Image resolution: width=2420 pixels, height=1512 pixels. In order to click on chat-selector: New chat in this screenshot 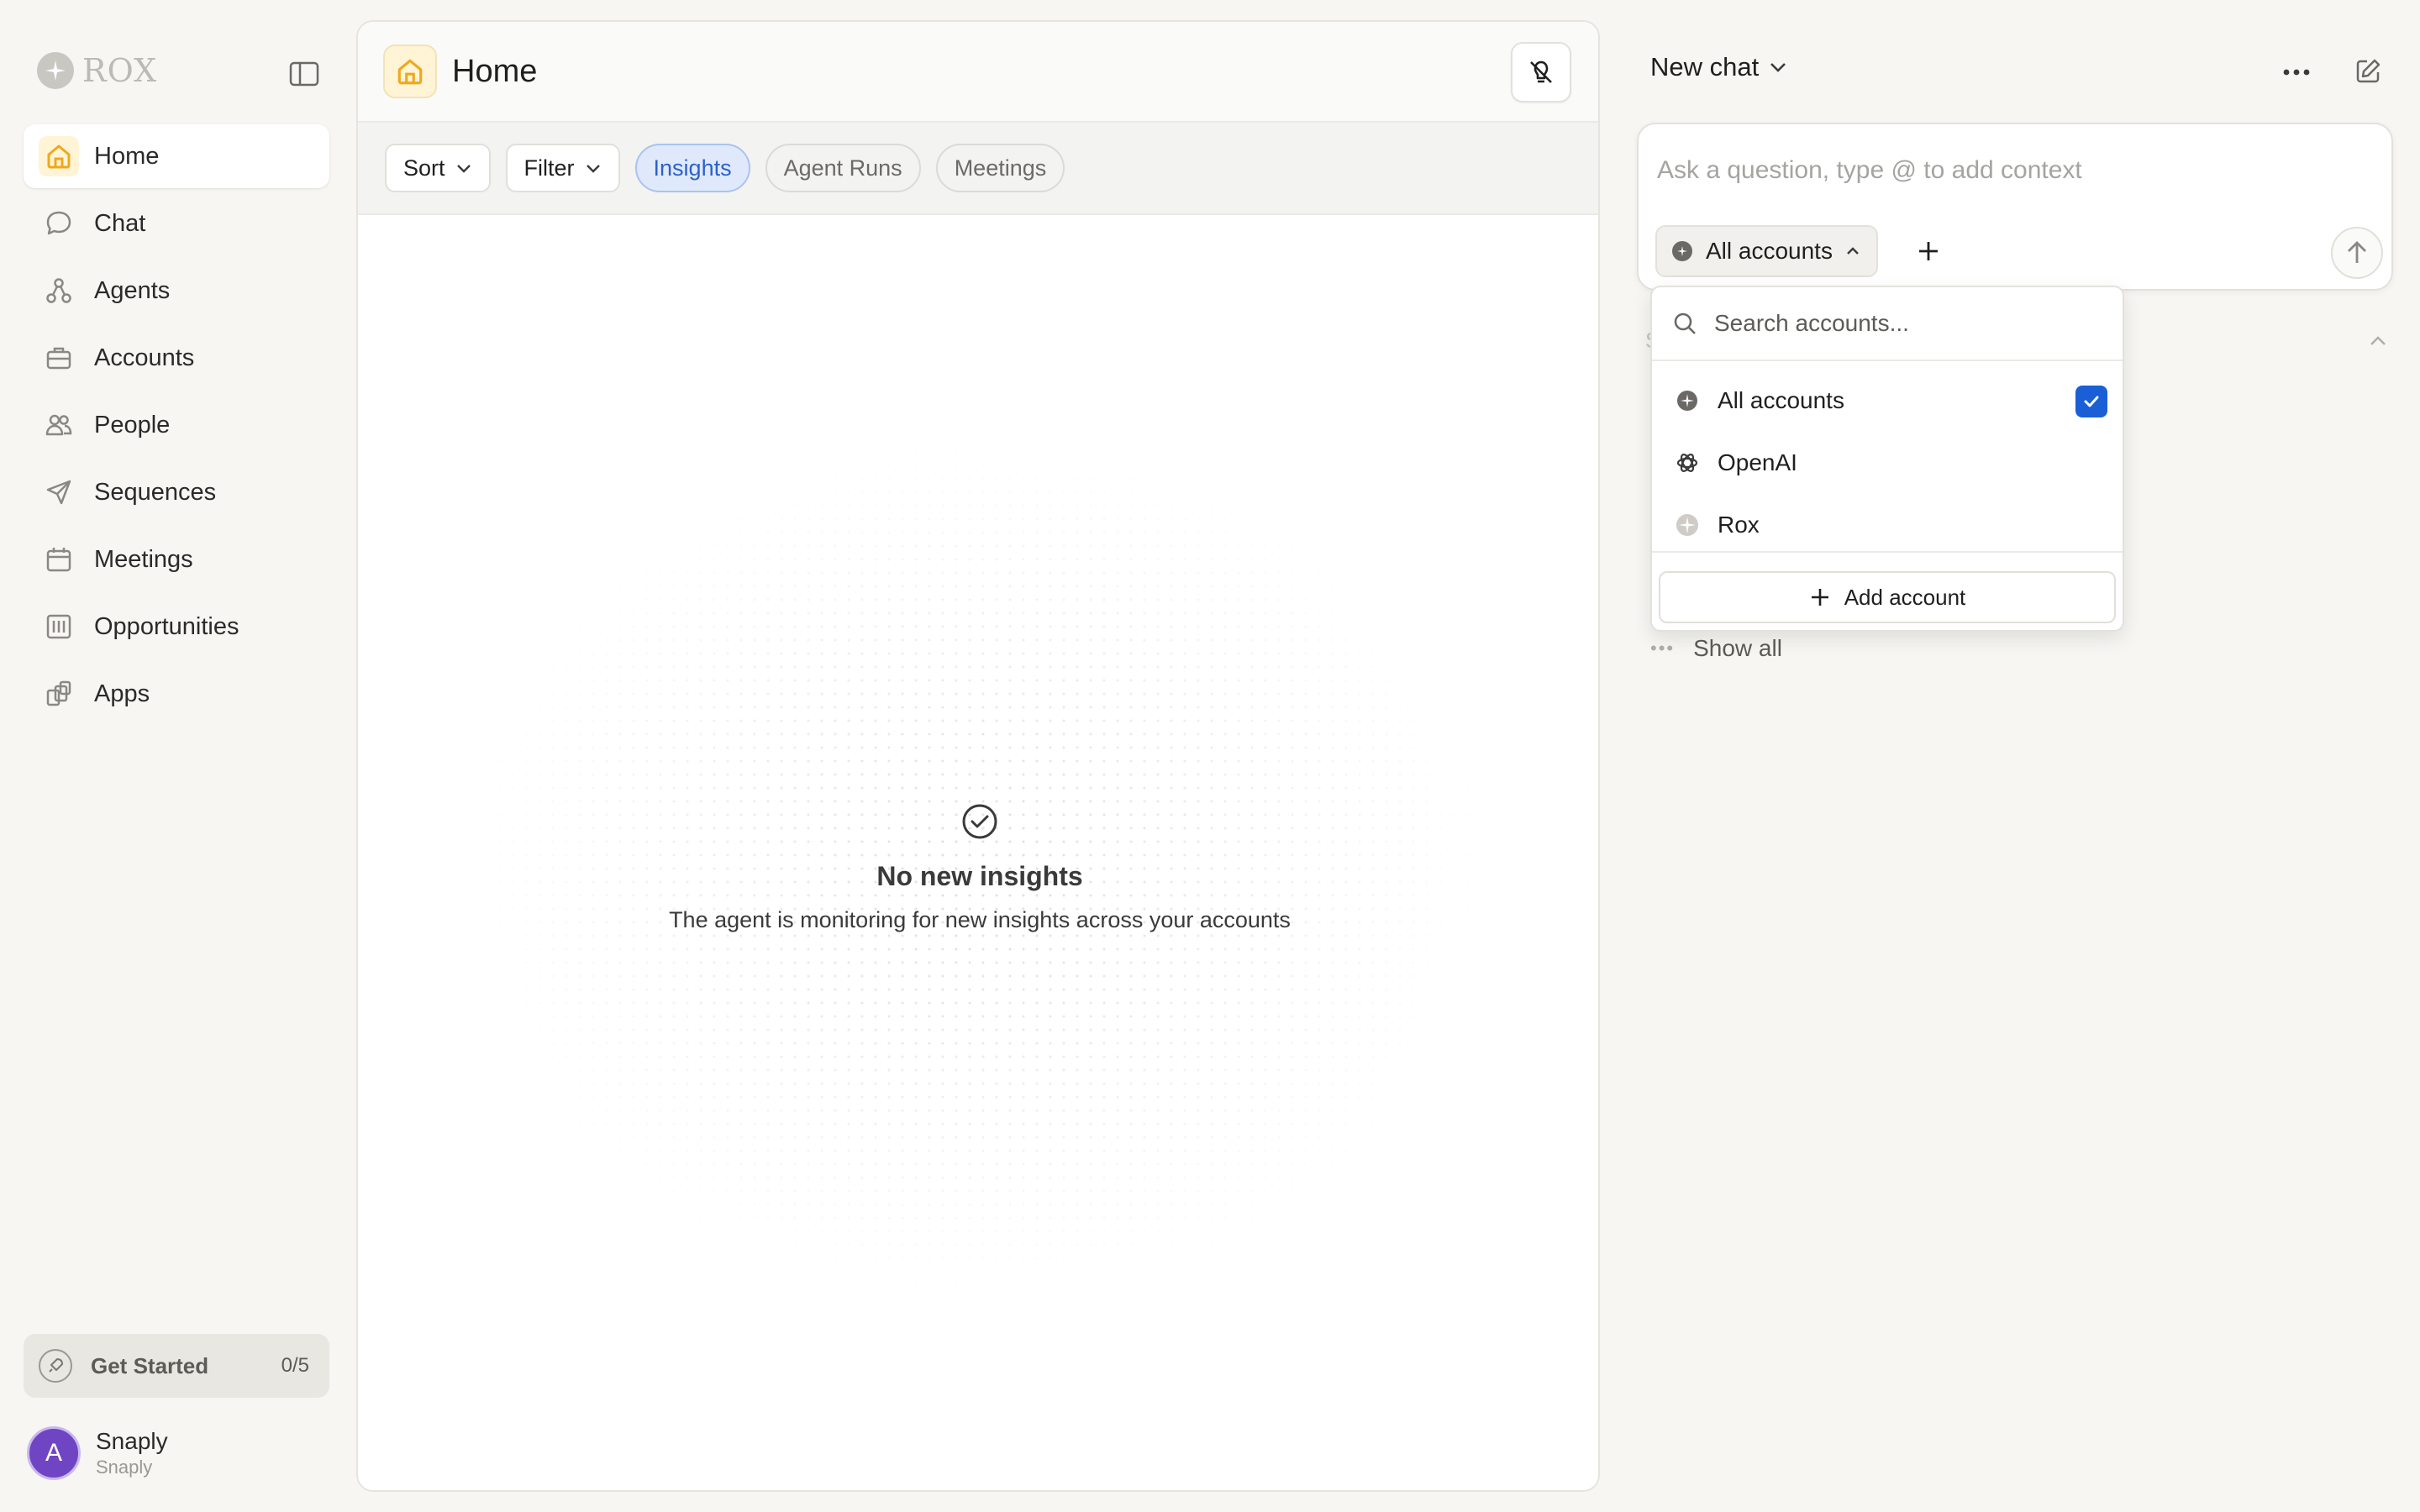, I will do `click(1718, 67)`.